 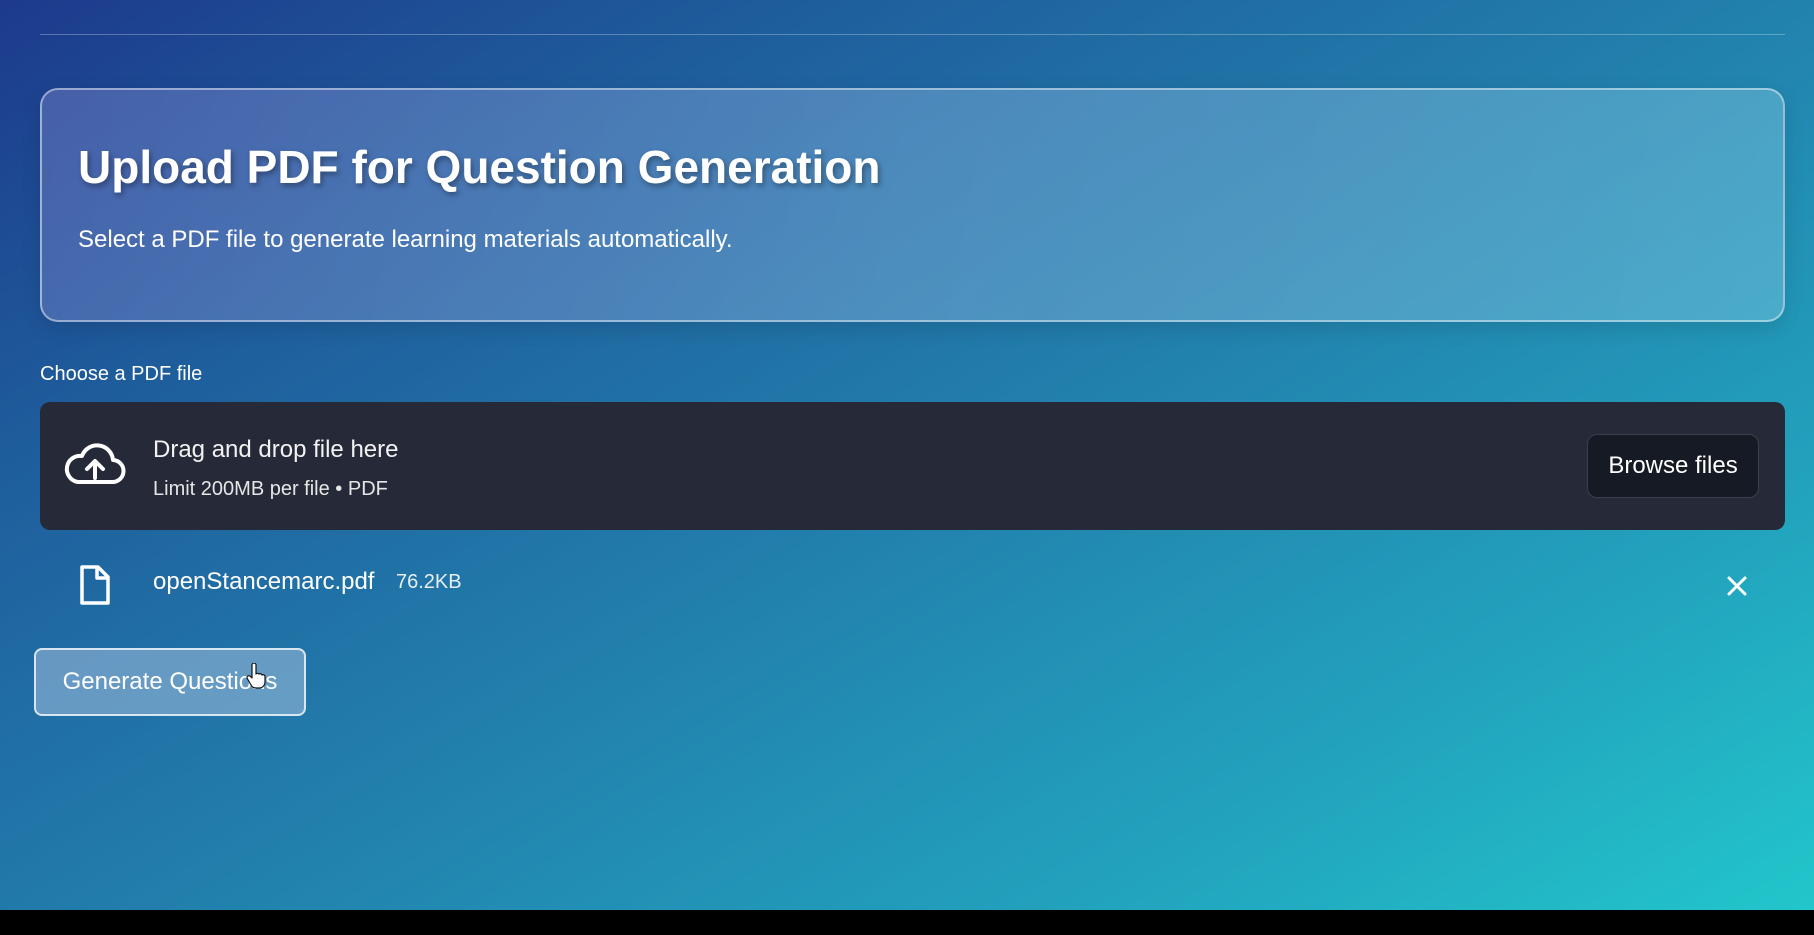 I want to click on cloud-upload-icon, so click(x=95, y=463).